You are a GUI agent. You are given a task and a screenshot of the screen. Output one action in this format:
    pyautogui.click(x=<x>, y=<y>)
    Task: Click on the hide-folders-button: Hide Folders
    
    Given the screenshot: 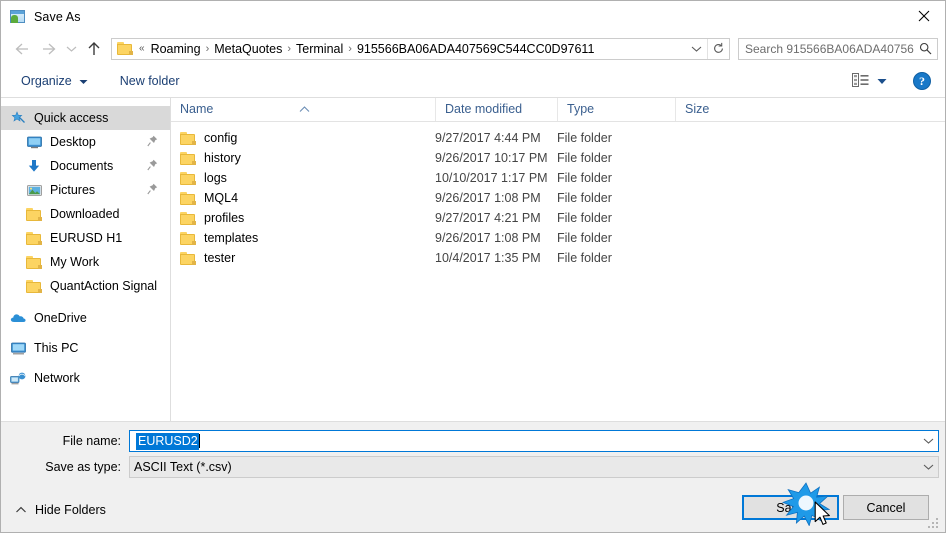 What is the action you would take?
    pyautogui.click(x=60, y=510)
    